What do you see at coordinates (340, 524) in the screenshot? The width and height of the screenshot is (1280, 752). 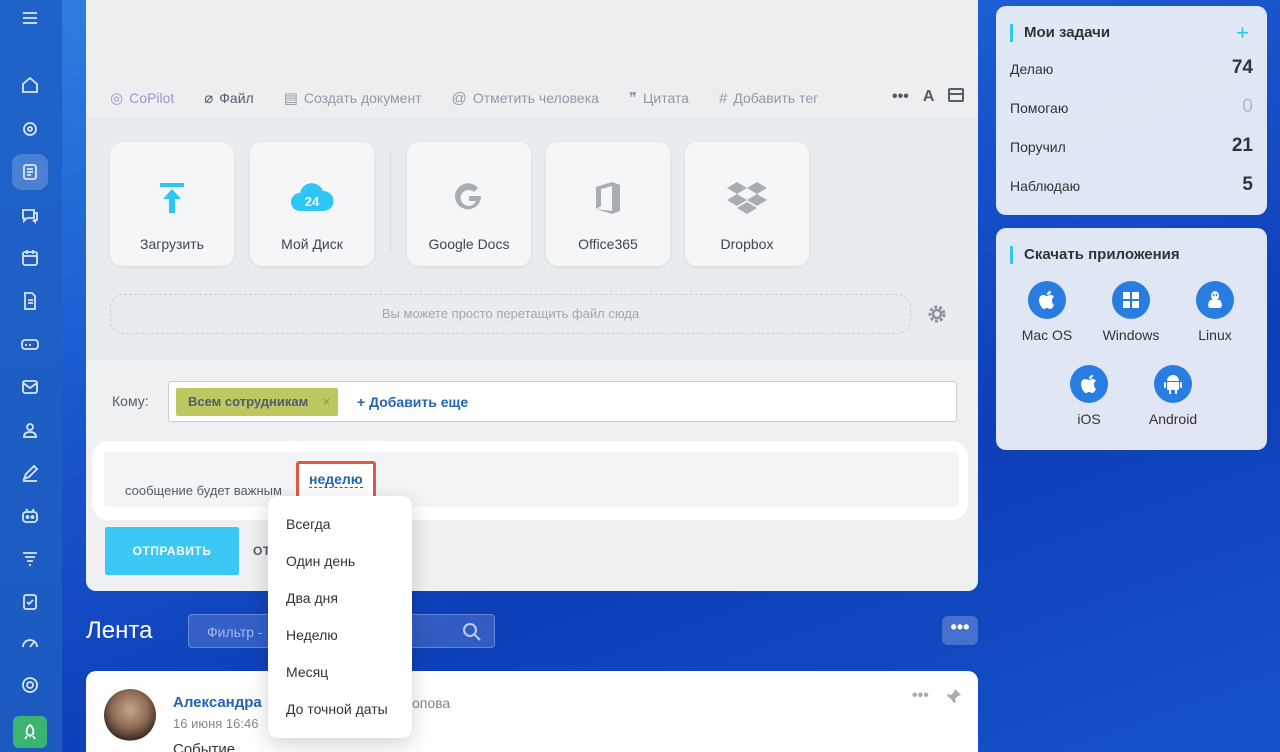 I see `dropdown-item-always: Всегда` at bounding box center [340, 524].